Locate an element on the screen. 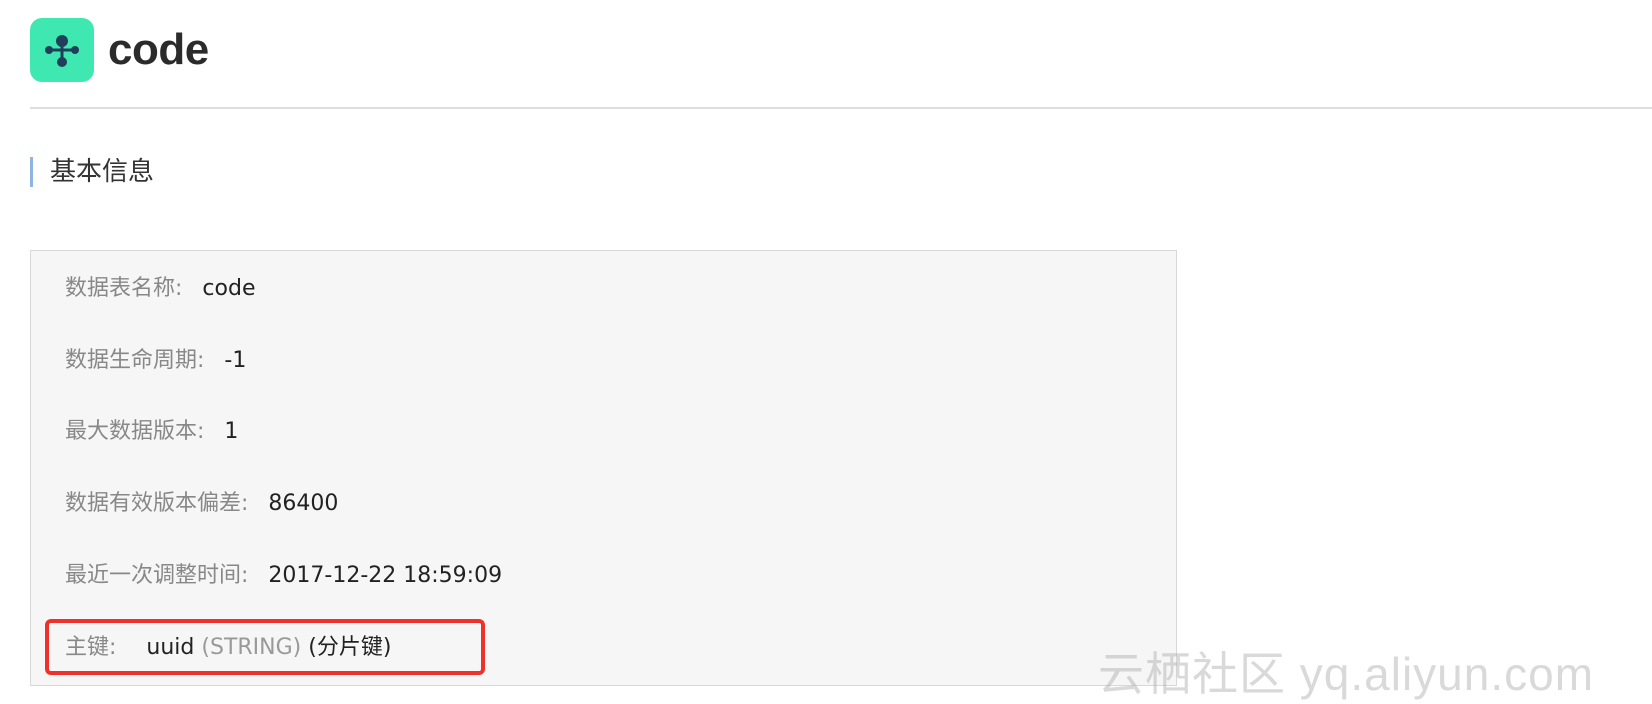 This screenshot has height=704, width=1652. info-row-max-versions: 最大数据版本: 1 is located at coordinates (151, 432).